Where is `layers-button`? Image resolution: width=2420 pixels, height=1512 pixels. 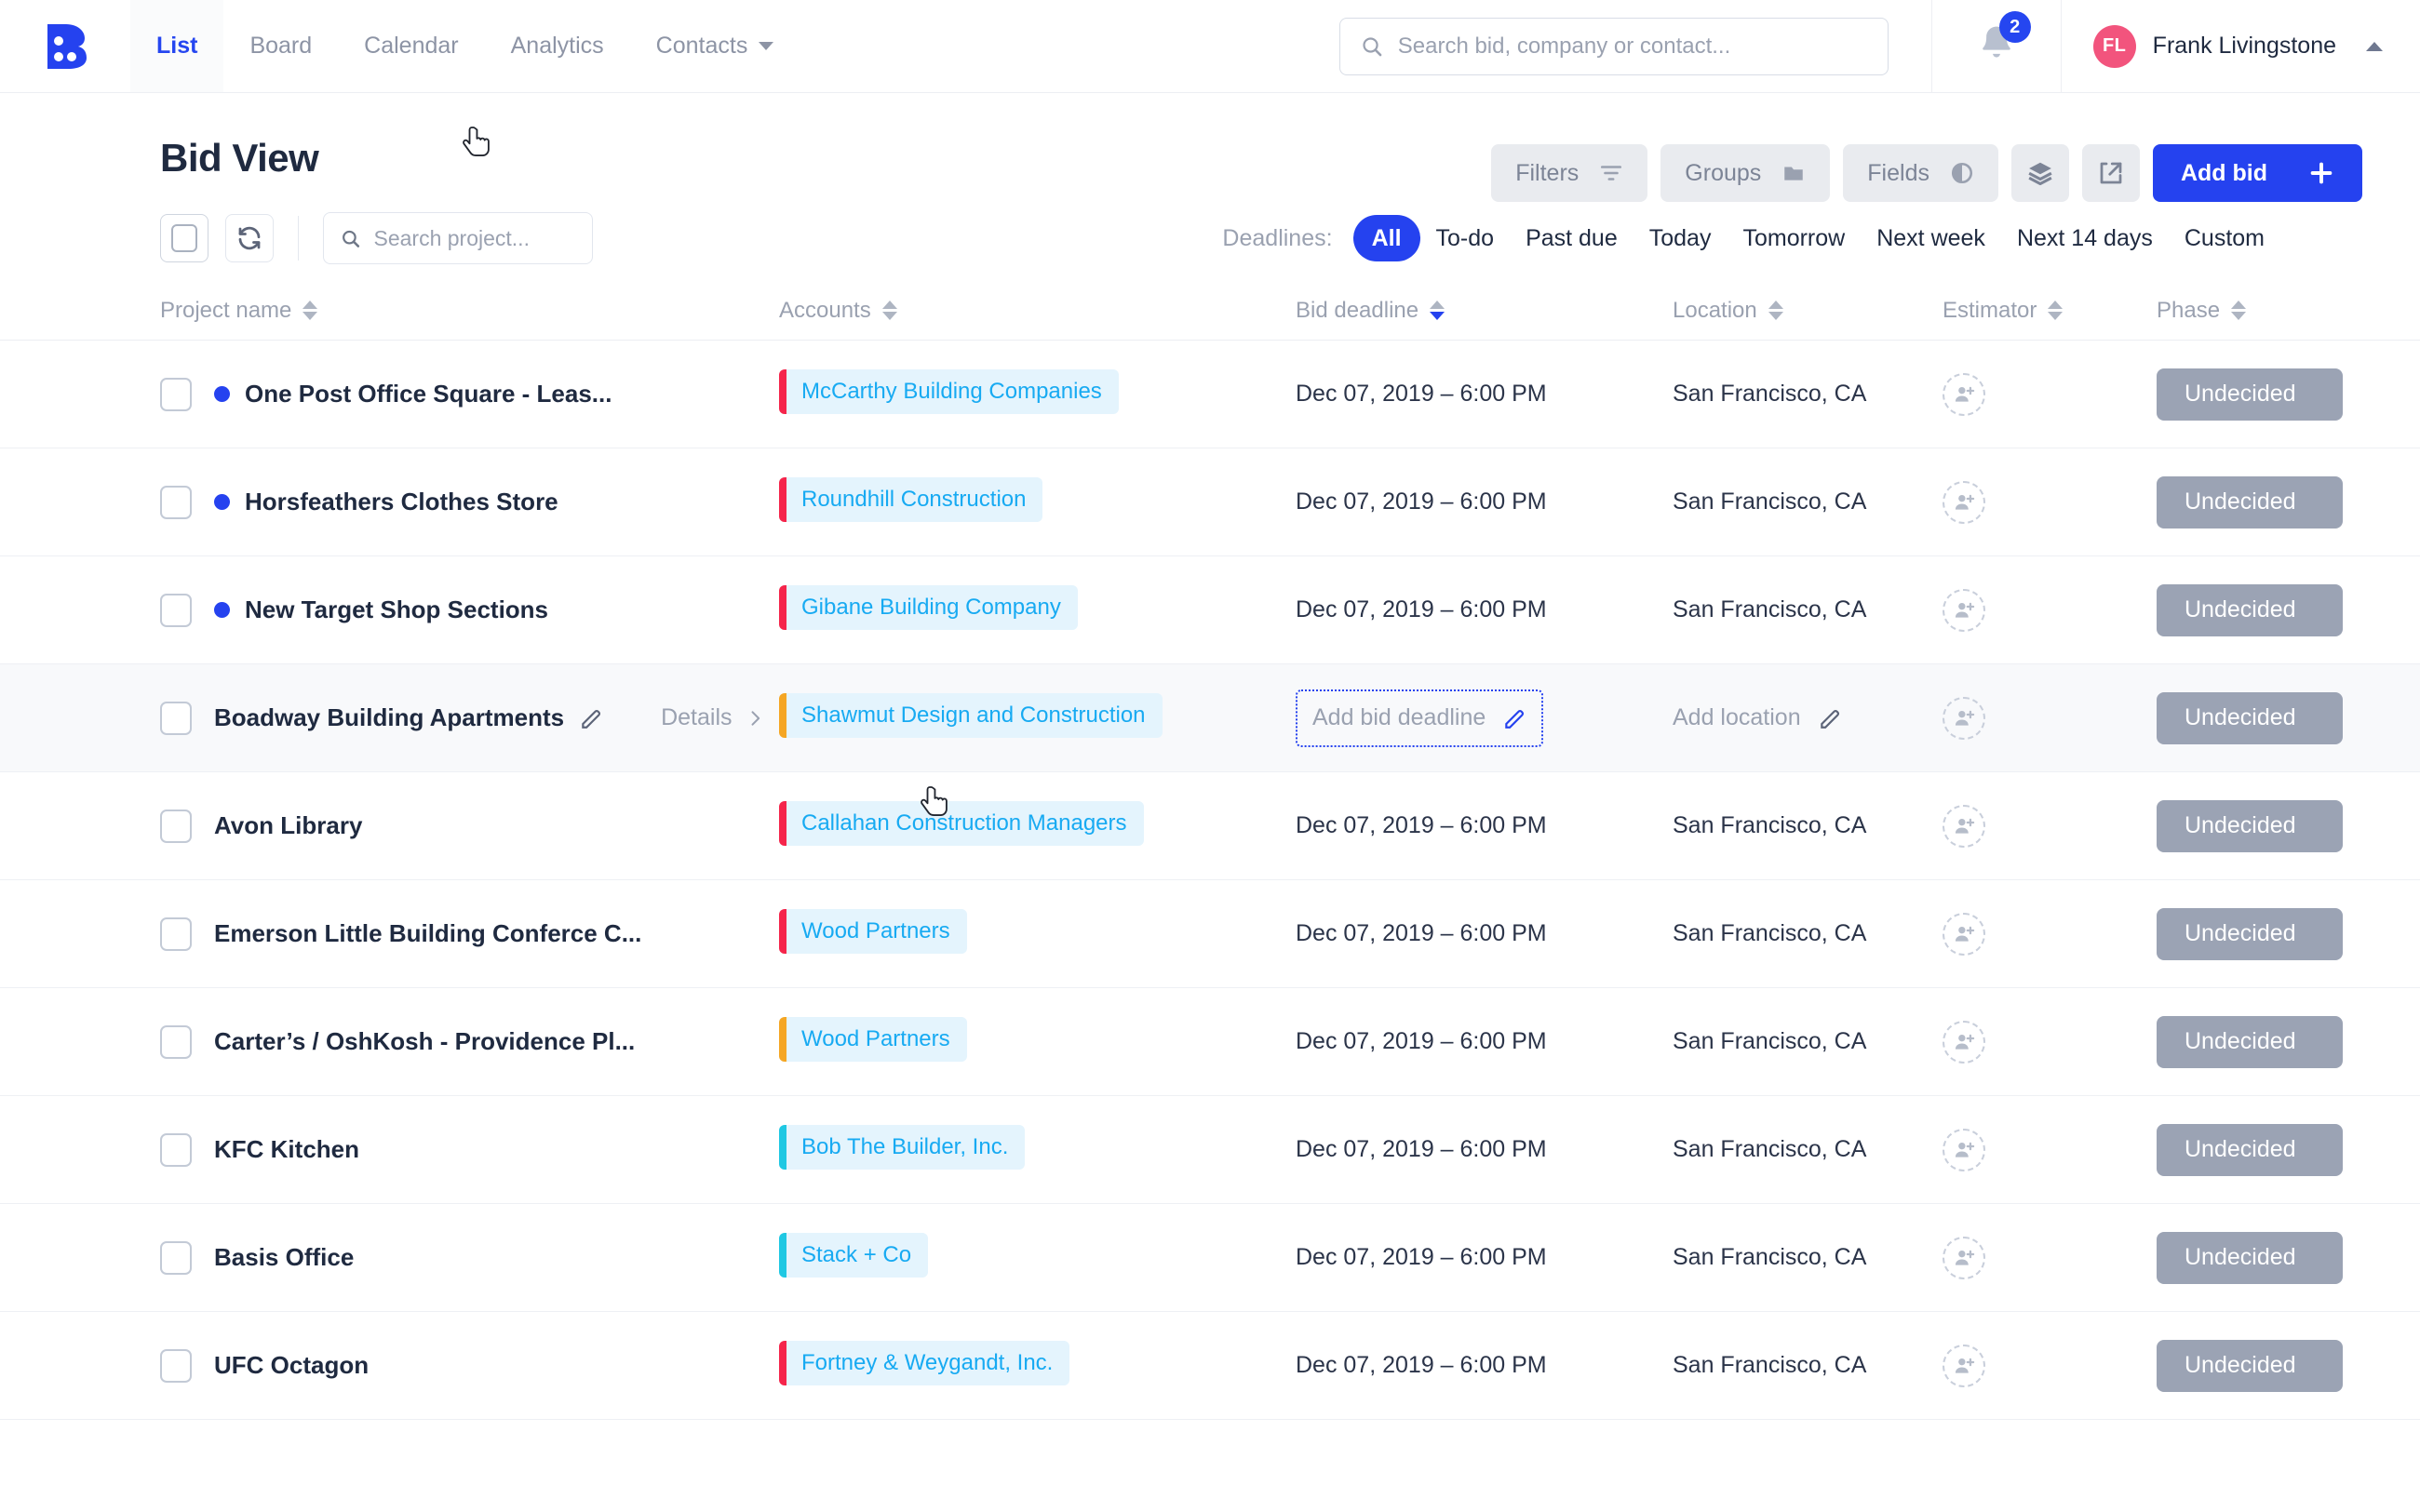 layers-button is located at coordinates (2040, 173).